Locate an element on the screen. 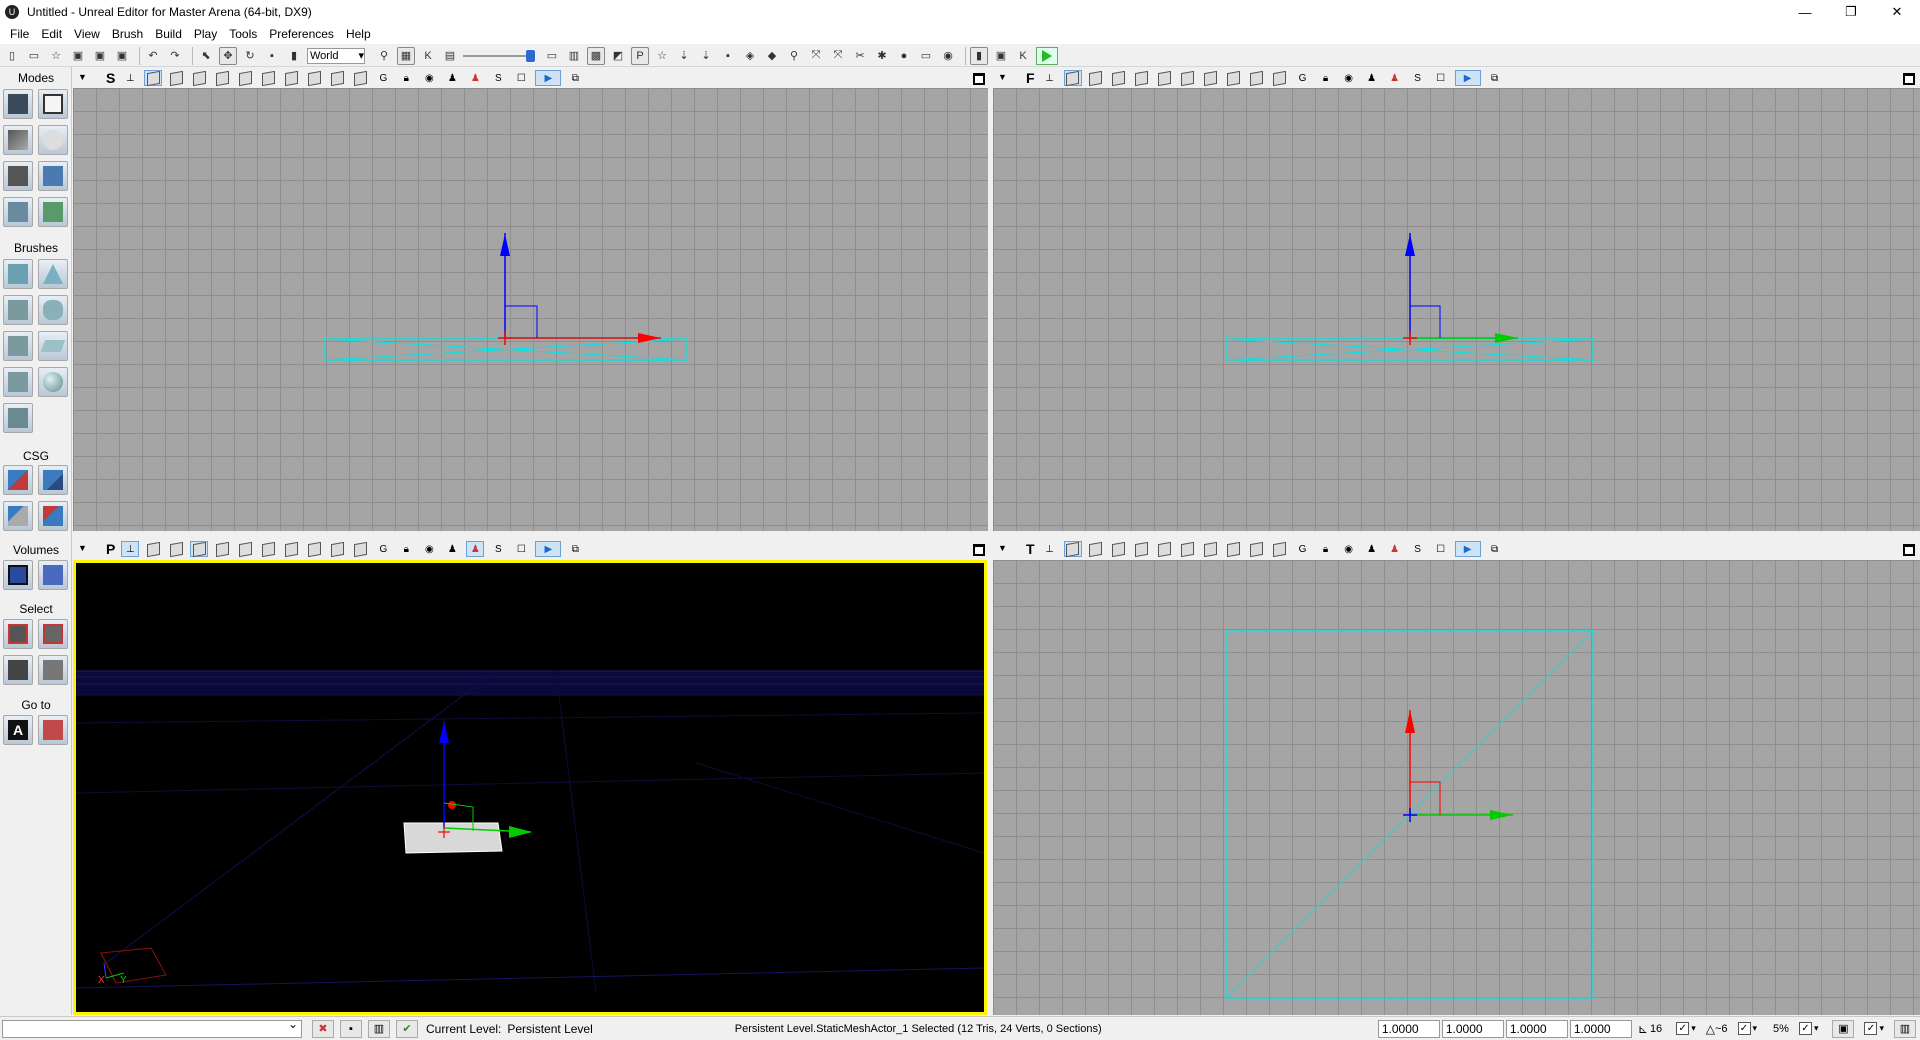 This screenshot has width=1920, height=1040. streaming-icon: S is located at coordinates (498, 549).